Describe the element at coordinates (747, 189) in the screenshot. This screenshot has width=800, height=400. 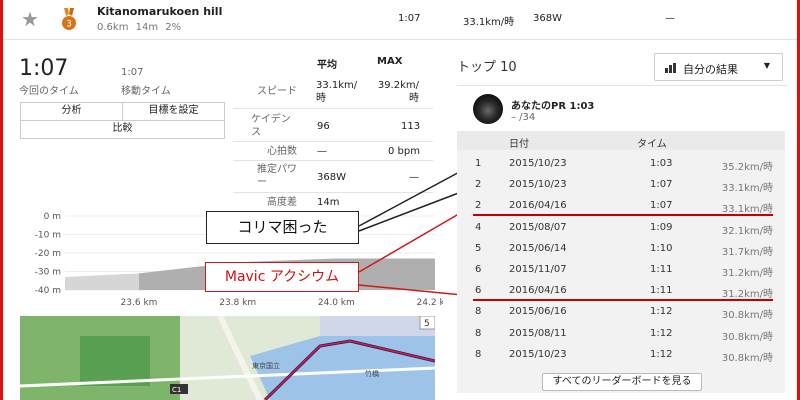
I see `speed-cell: 33.1km/時` at that location.